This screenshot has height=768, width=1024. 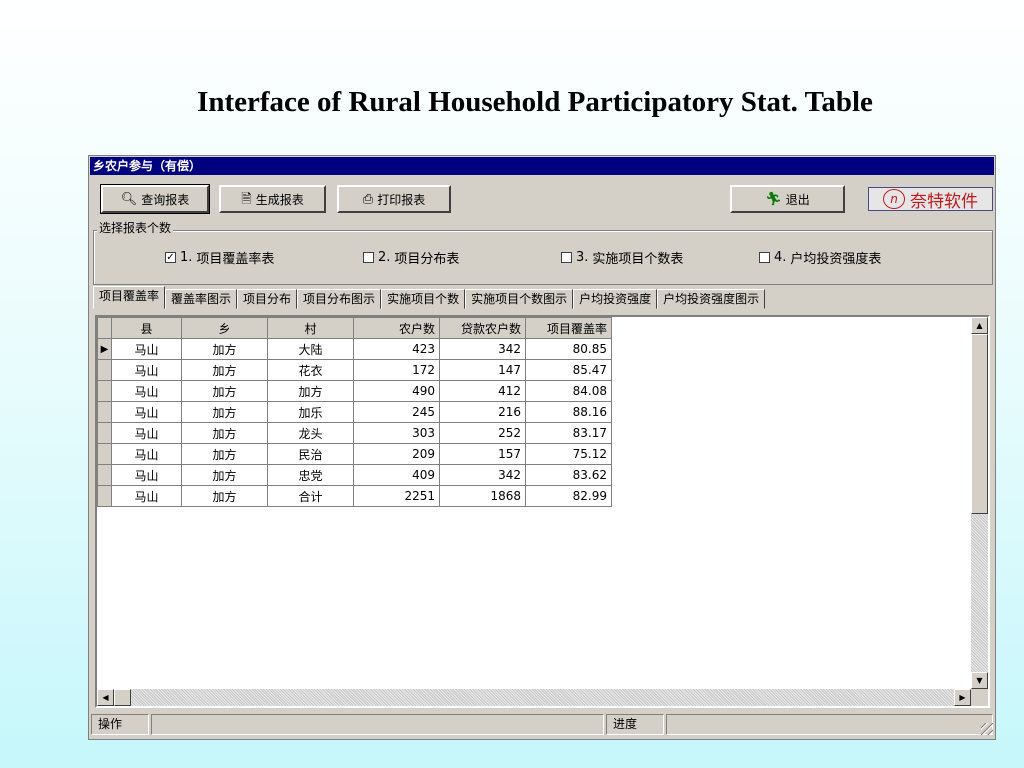 What do you see at coordinates (146, 328) in the screenshot?
I see `column-header-county: 县` at bounding box center [146, 328].